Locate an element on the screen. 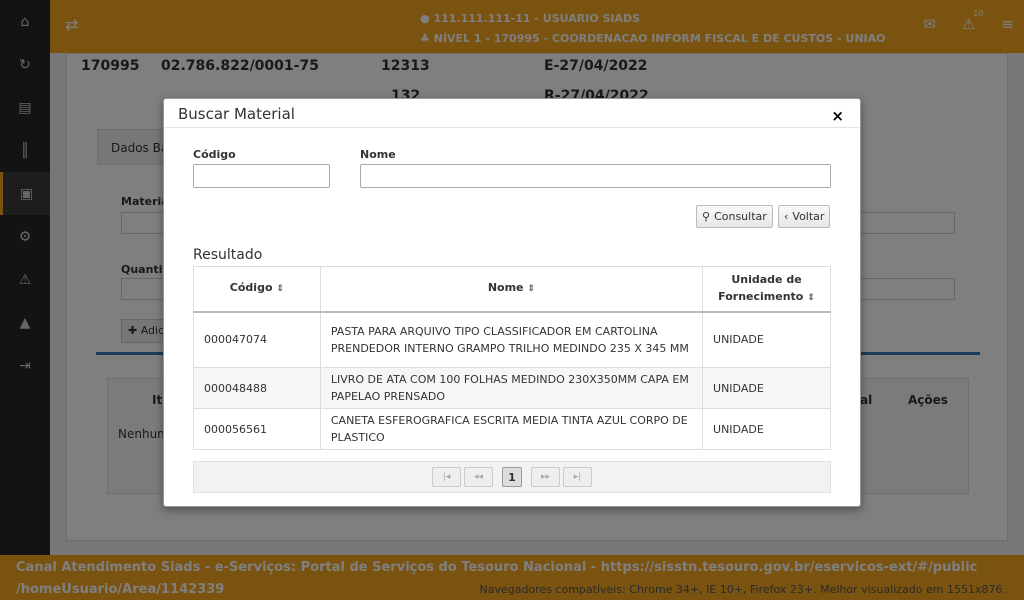  last-page-button: ▸| is located at coordinates (577, 477).